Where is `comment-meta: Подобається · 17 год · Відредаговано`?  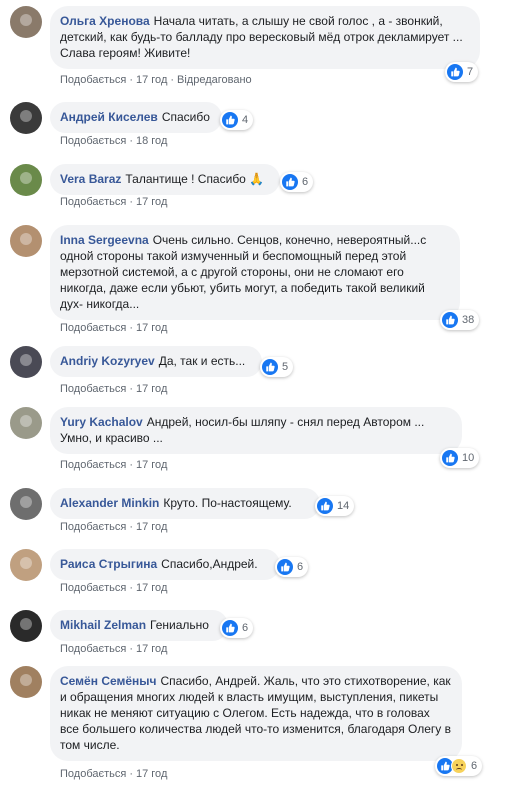 comment-meta: Подобається · 17 год · Відредаговано is located at coordinates (156, 80).